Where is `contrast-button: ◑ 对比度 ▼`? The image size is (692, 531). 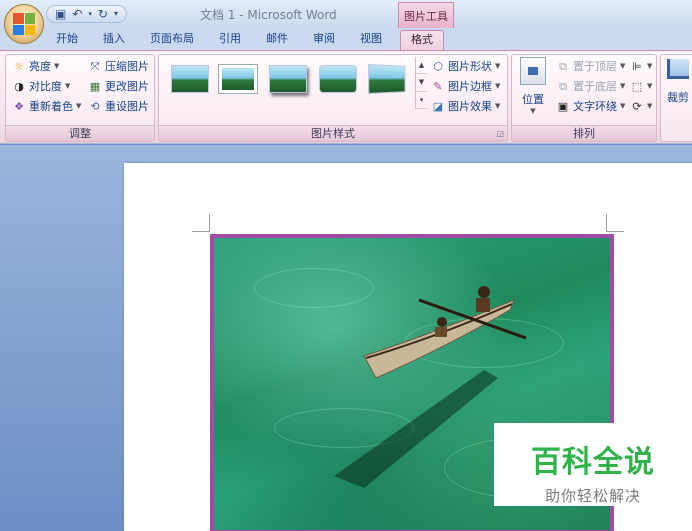
contrast-button: ◑ 对比度 ▼ is located at coordinates (41, 86).